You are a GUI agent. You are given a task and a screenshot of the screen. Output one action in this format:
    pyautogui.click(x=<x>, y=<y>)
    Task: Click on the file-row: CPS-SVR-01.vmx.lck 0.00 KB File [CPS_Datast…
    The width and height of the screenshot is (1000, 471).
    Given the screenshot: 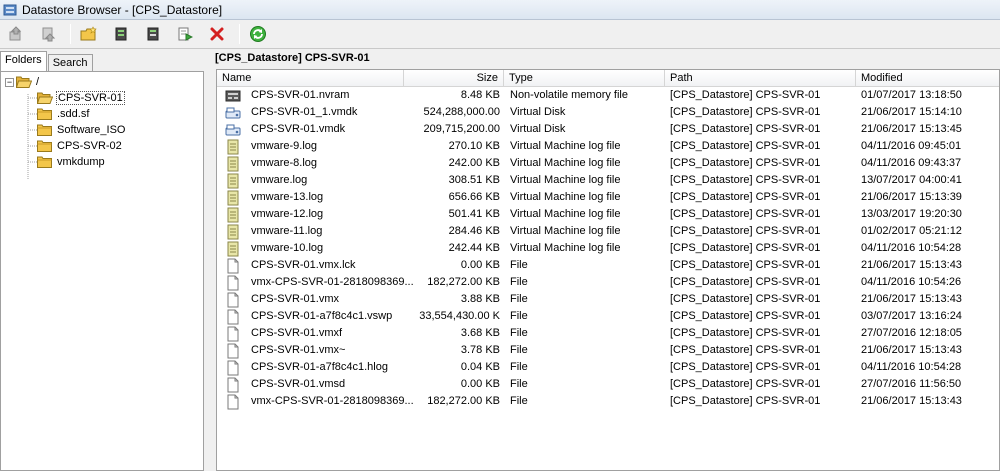 What is the action you would take?
    pyautogui.click(x=608, y=265)
    